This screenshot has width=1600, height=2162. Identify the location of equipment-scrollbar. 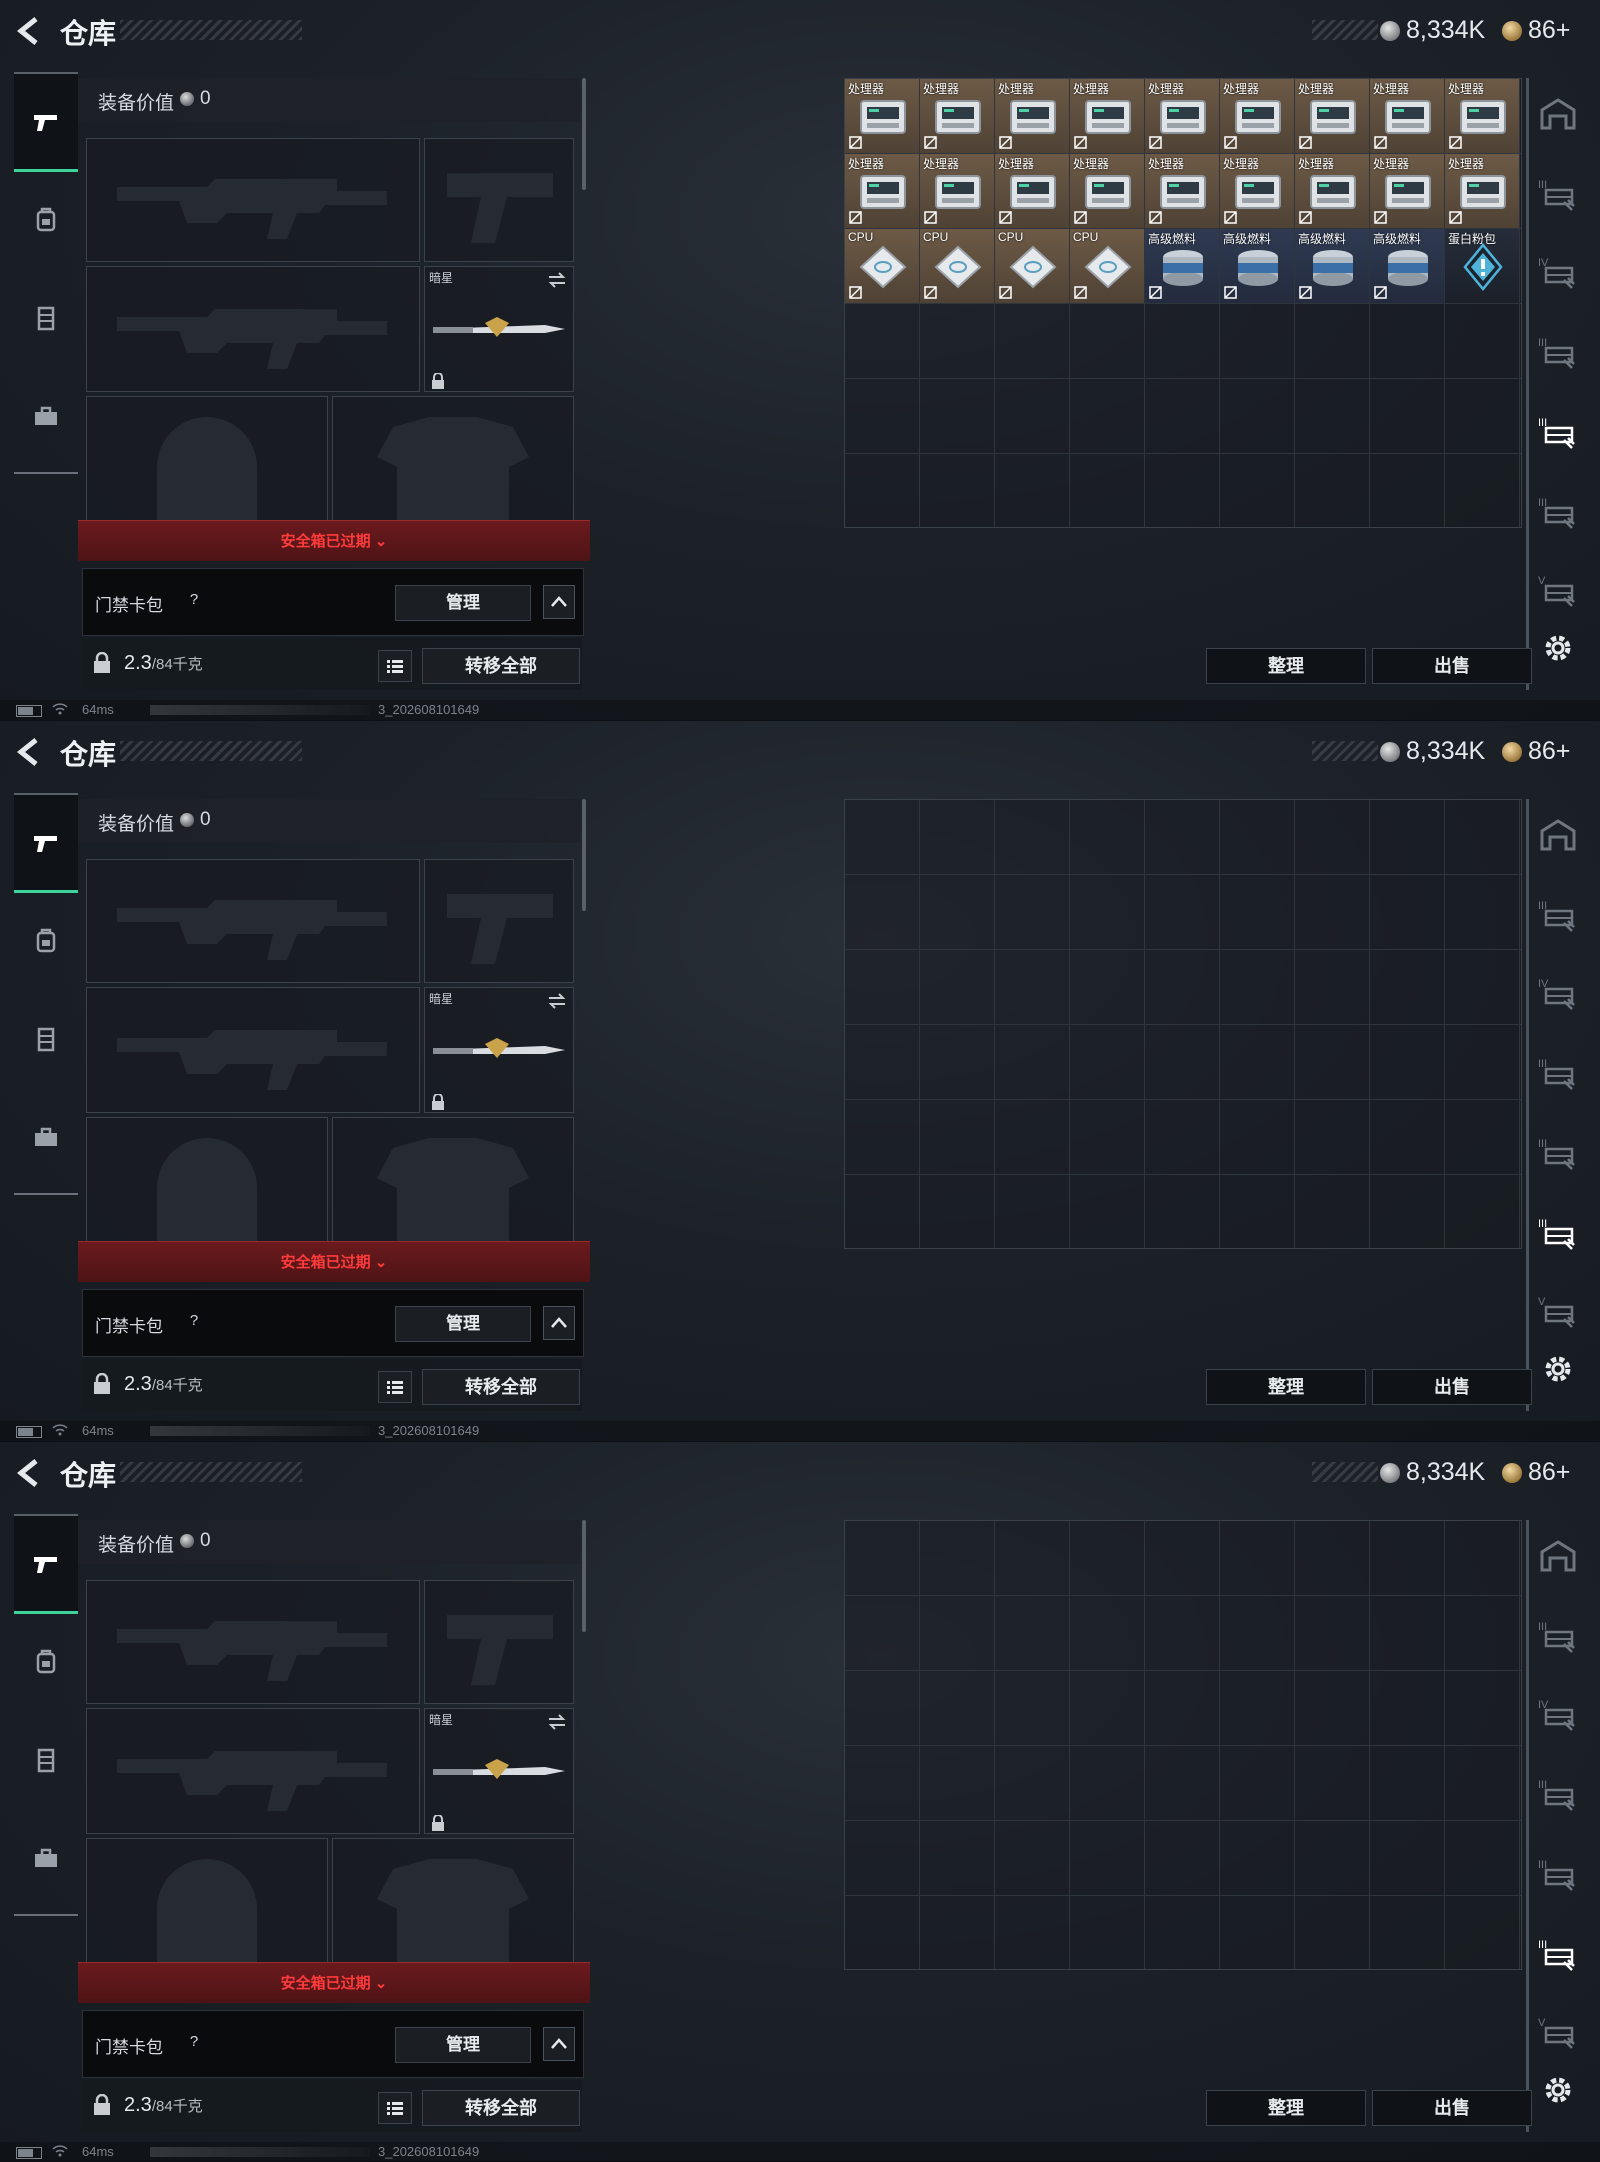
(584, 134).